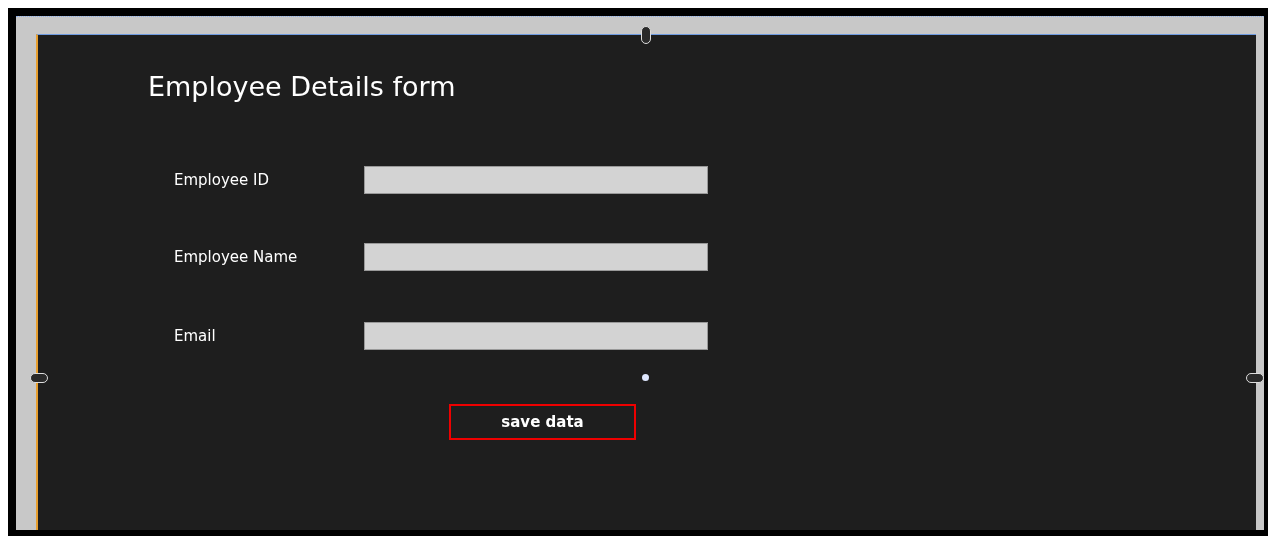 The height and width of the screenshot is (536, 1268). Describe the element at coordinates (542, 422) in the screenshot. I see `save-button: save data` at that location.